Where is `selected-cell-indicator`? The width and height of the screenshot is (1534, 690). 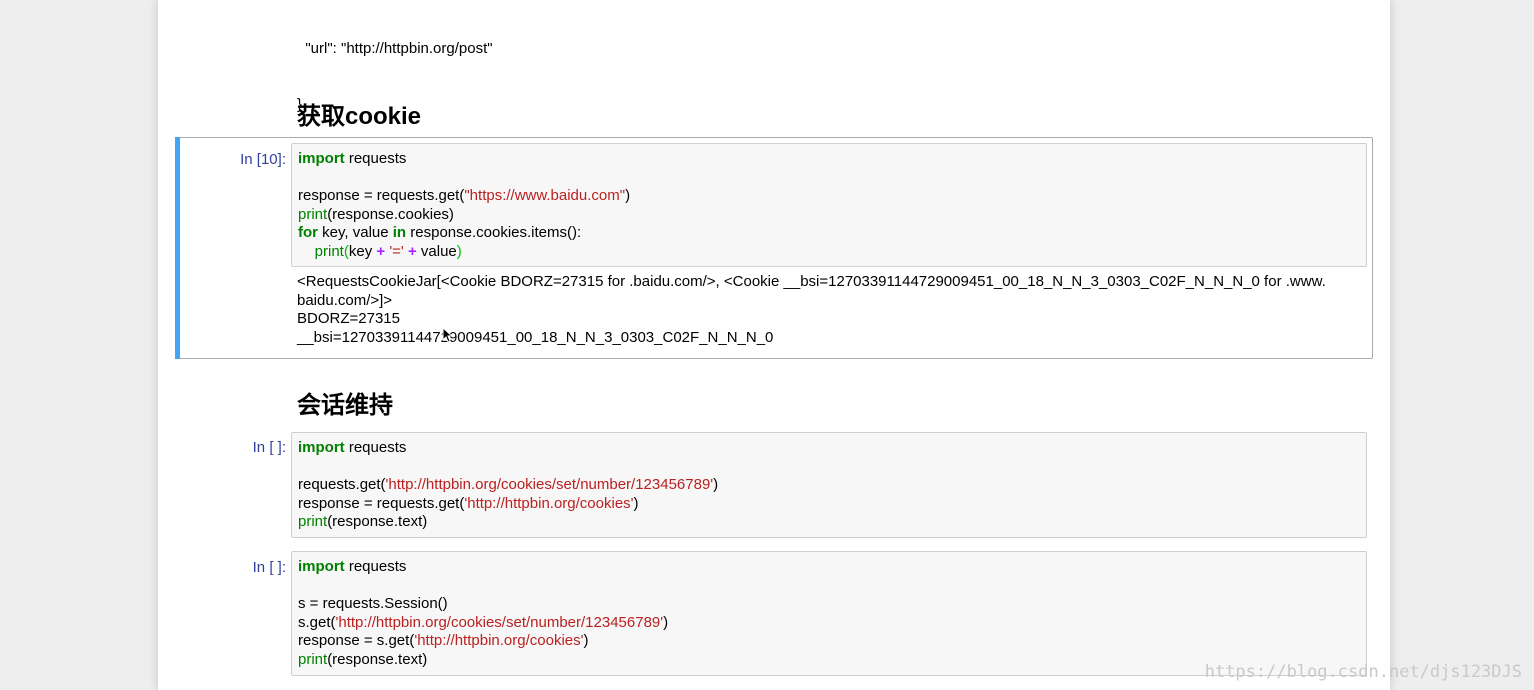 selected-cell-indicator is located at coordinates (177, 248).